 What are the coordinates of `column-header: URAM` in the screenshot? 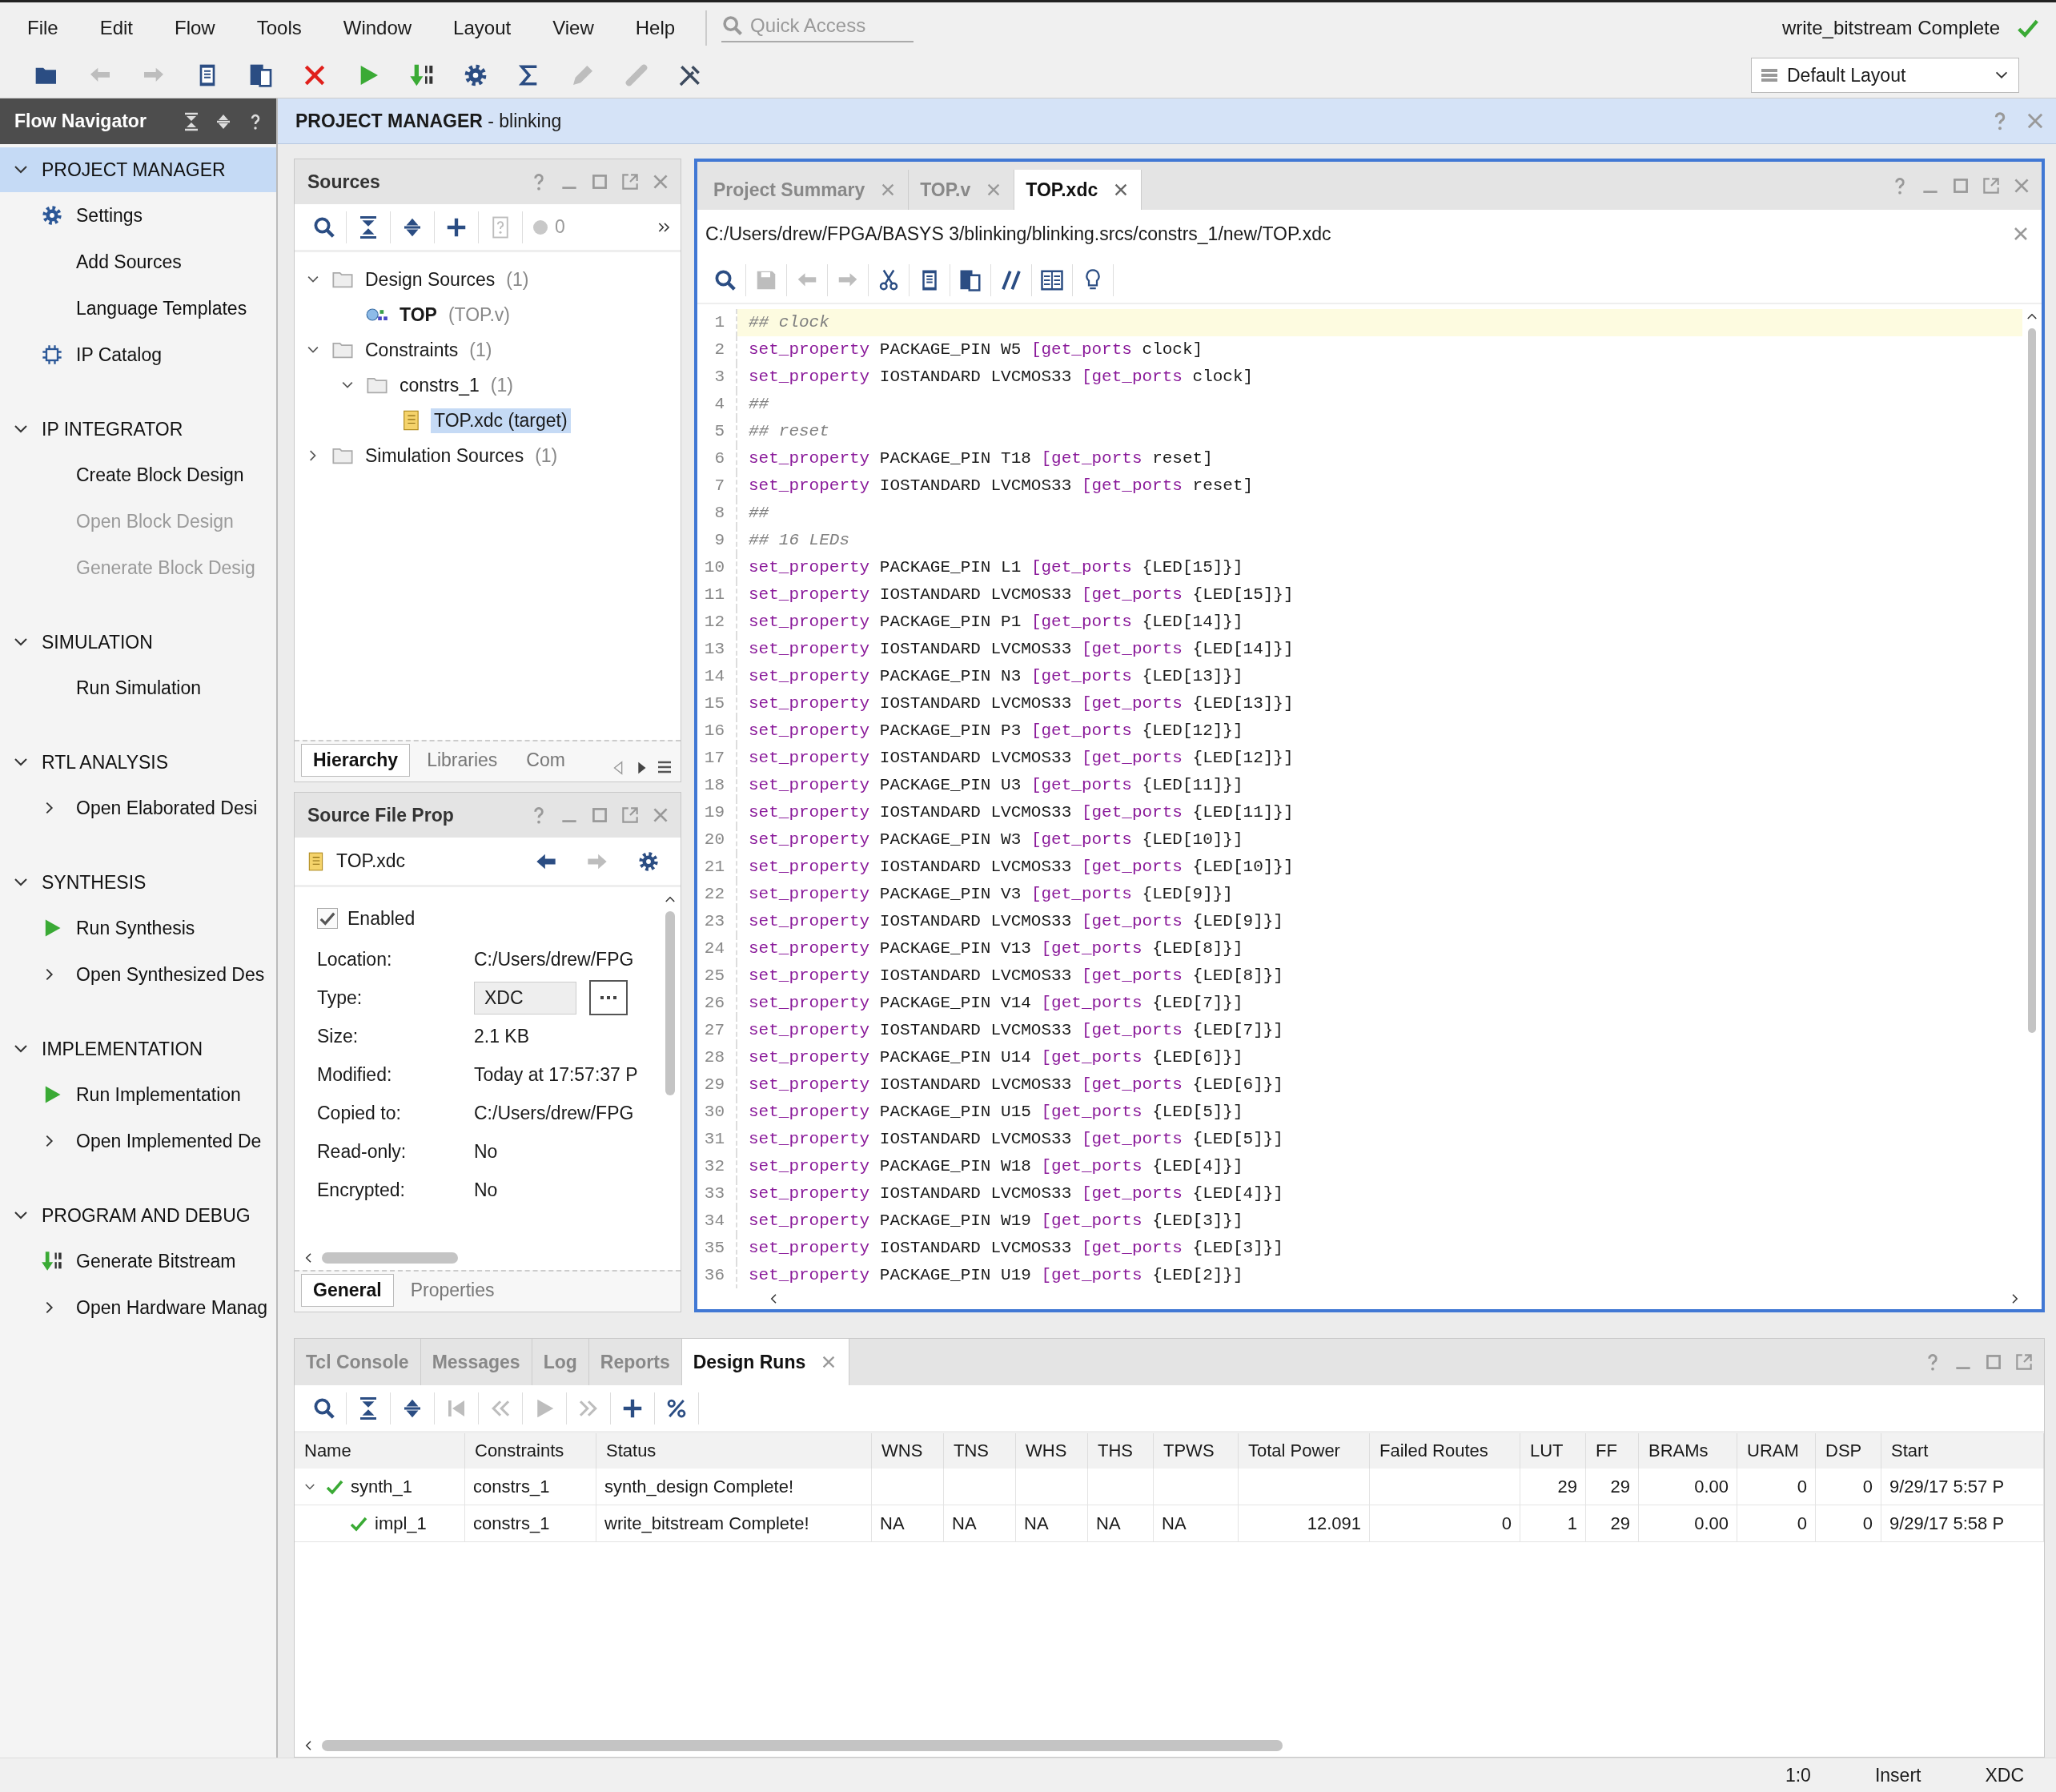 It's located at (1776, 1451).